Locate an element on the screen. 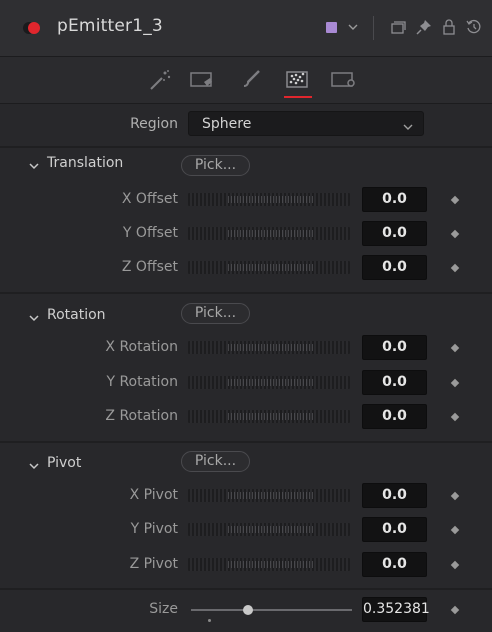 Image resolution: width=492 pixels, height=632 pixels. style-tab is located at coordinates (250, 80).